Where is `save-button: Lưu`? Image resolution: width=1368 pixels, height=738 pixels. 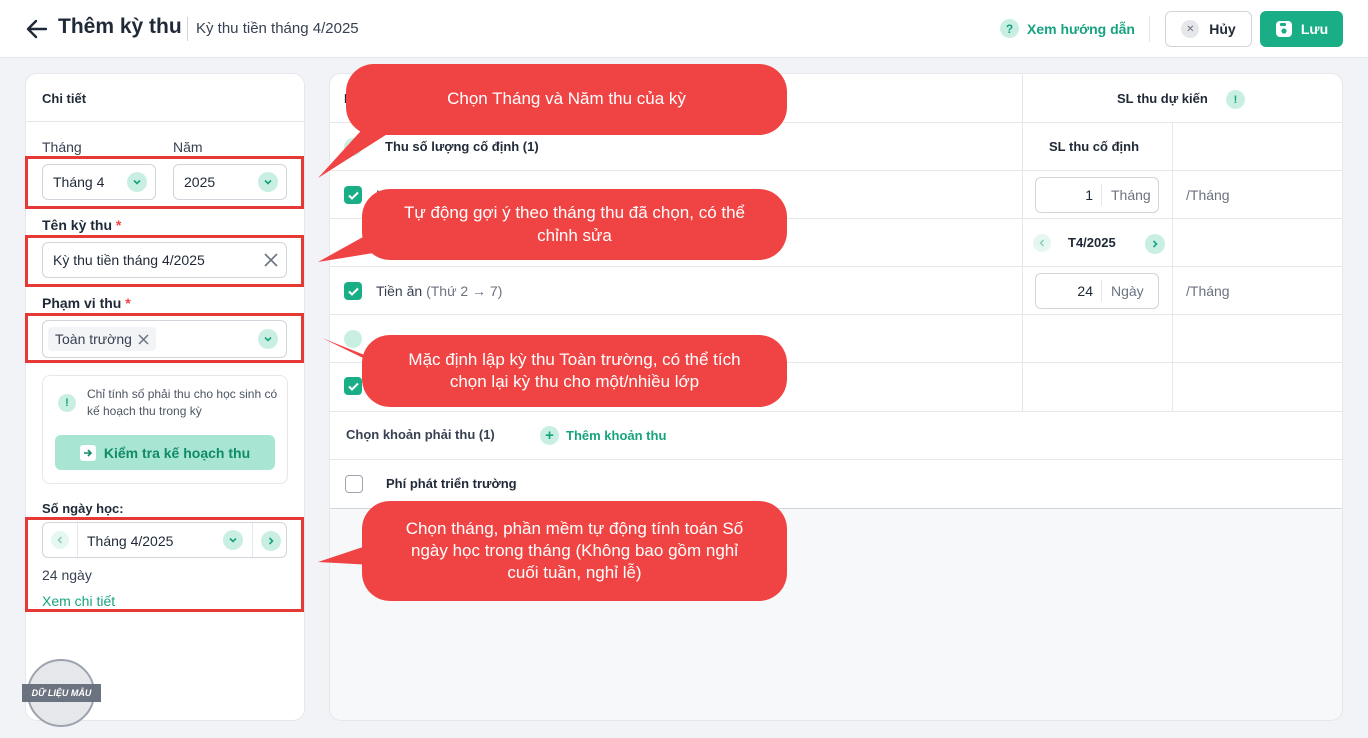
save-button: Lưu is located at coordinates (1301, 29).